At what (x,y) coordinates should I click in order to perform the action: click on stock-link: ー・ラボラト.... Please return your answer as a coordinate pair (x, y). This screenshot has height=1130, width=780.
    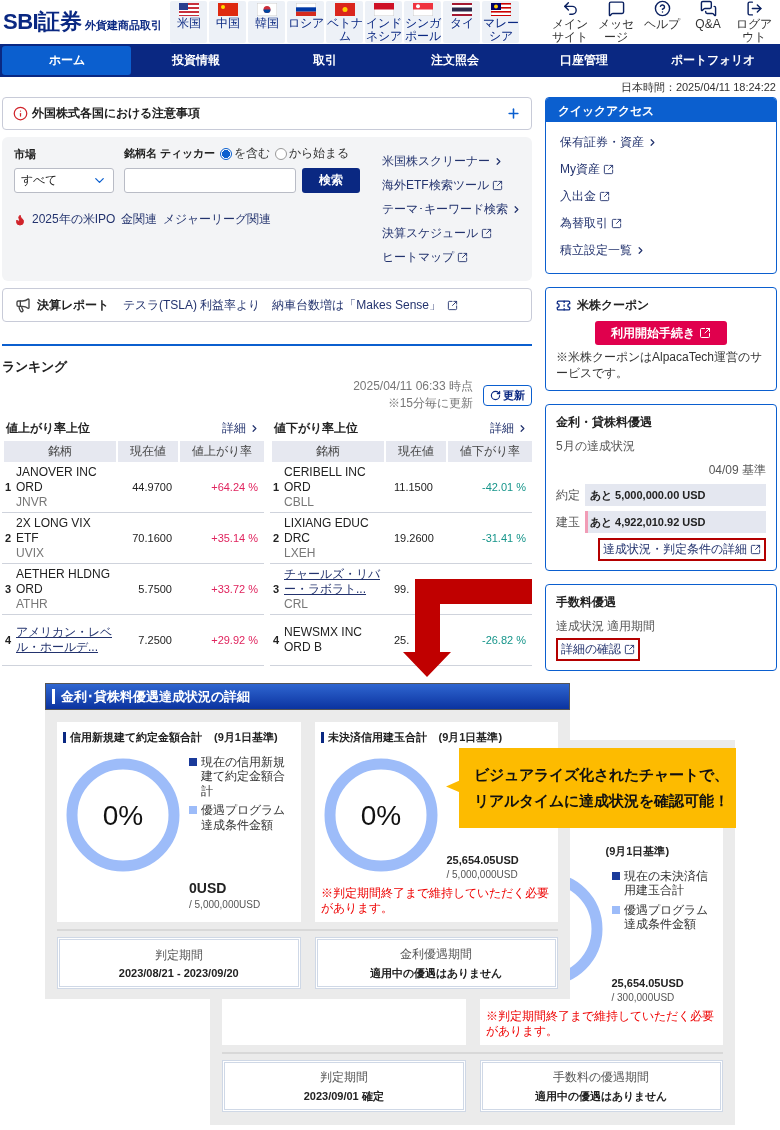
    Looking at the image, I should click on (334, 589).